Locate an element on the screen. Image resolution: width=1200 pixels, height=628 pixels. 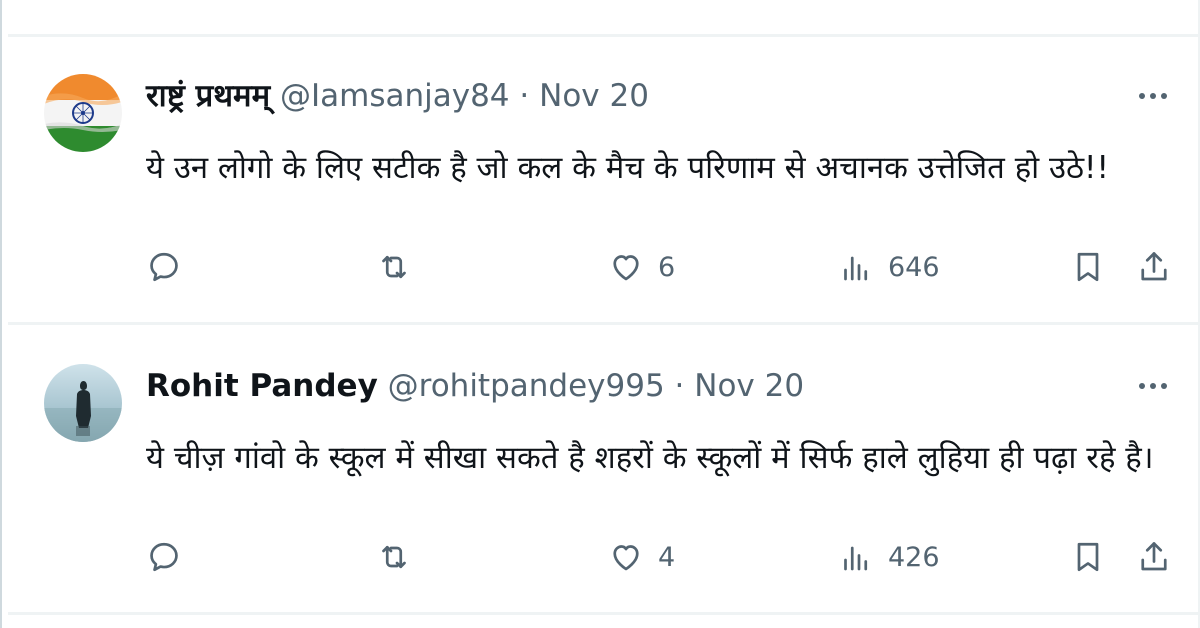
like-count: 4 is located at coordinates (667, 557).